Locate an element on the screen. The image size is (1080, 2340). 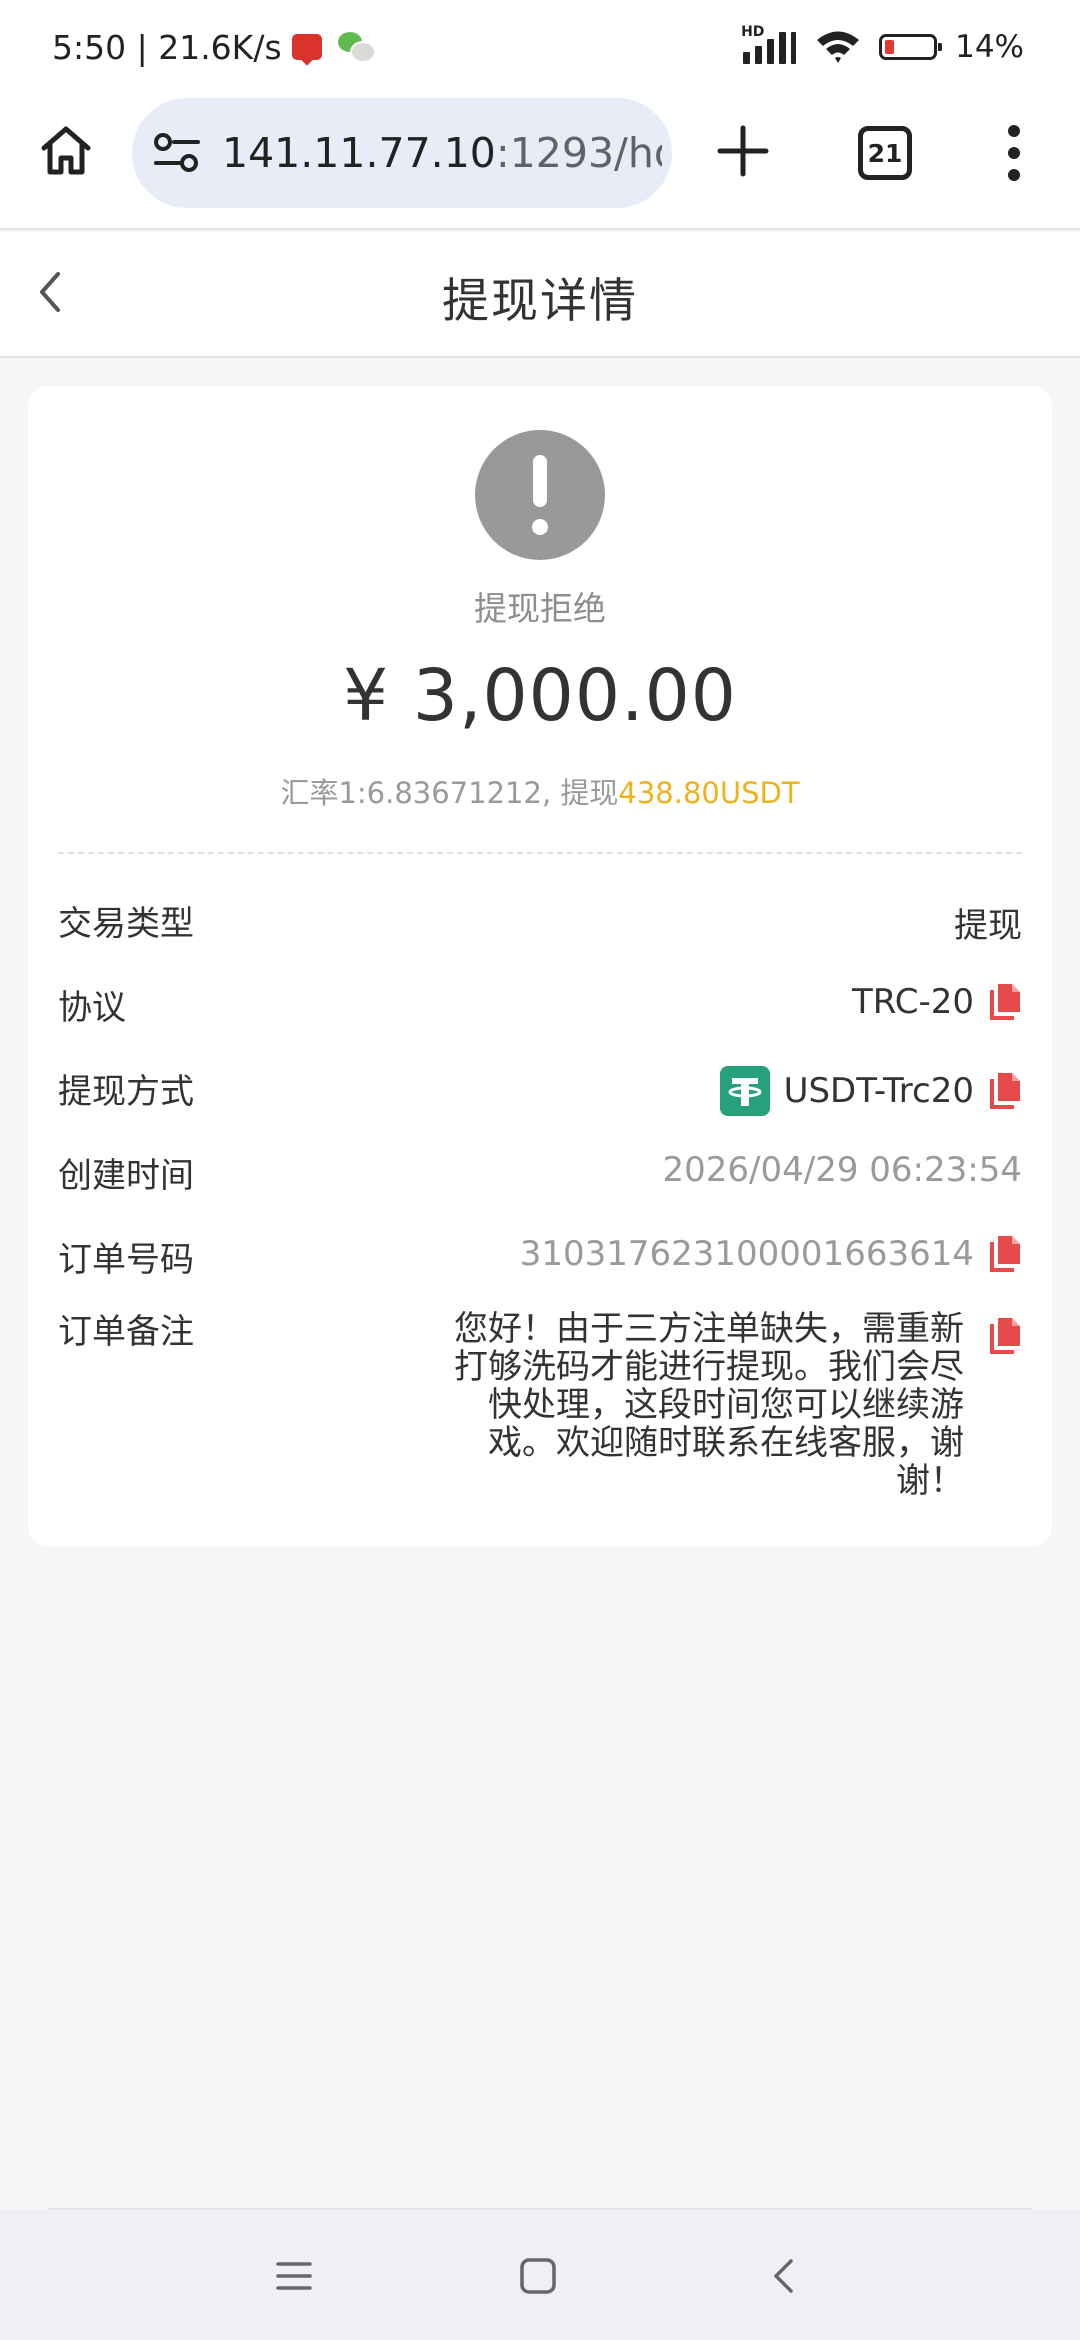
tab-switcher-icon: 21 is located at coordinates (885, 153).